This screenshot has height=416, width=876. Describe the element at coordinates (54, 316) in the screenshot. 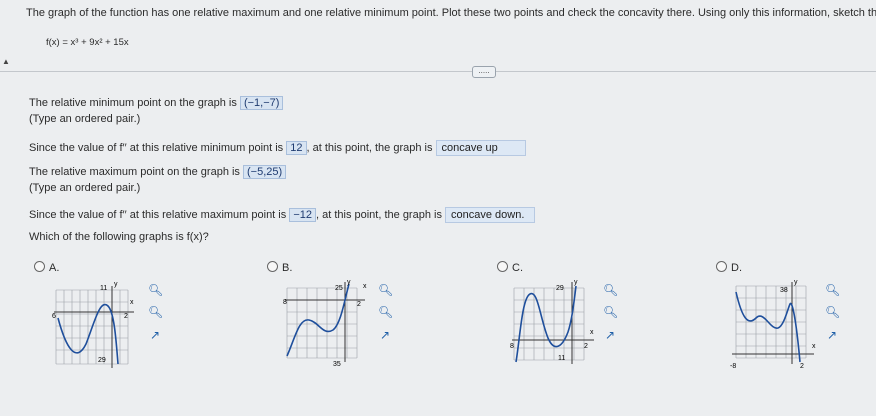

I see `graph-a-left-label: 6` at that location.